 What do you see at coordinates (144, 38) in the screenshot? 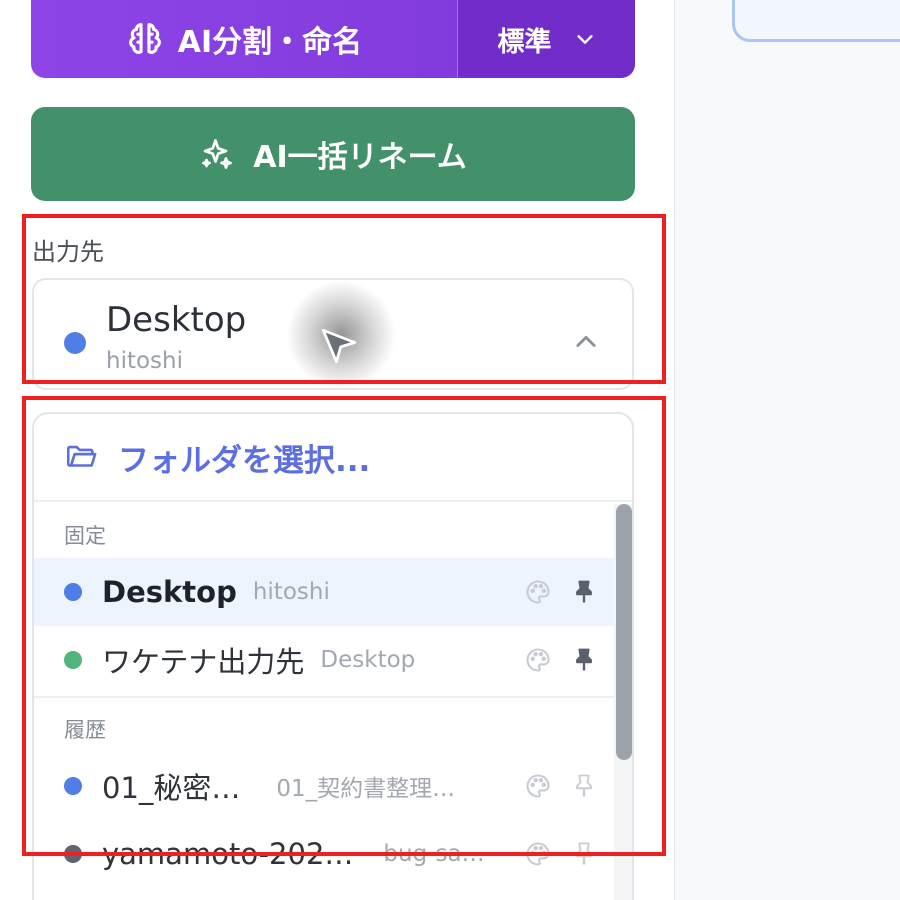
I see `brain-icon` at bounding box center [144, 38].